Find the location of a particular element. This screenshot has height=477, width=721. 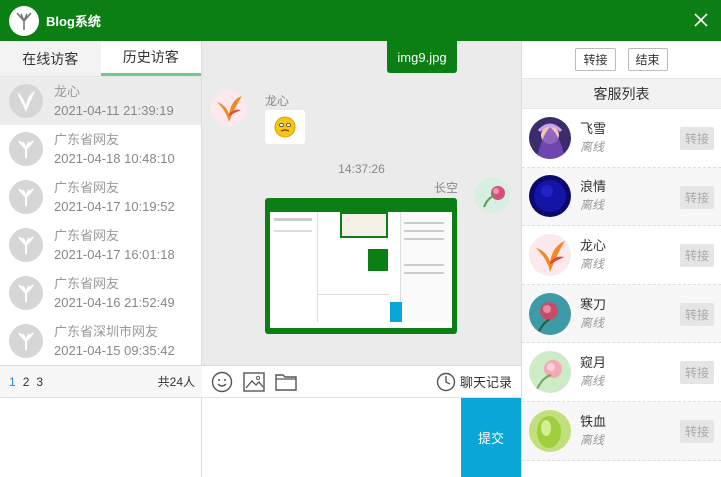

file-upload-button is located at coordinates (286, 382).